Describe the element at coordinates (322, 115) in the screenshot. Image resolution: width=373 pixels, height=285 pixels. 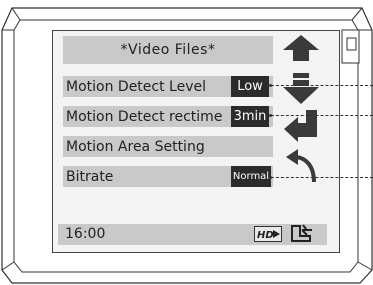
I see `callout-line-motion-detect-rectime` at that location.